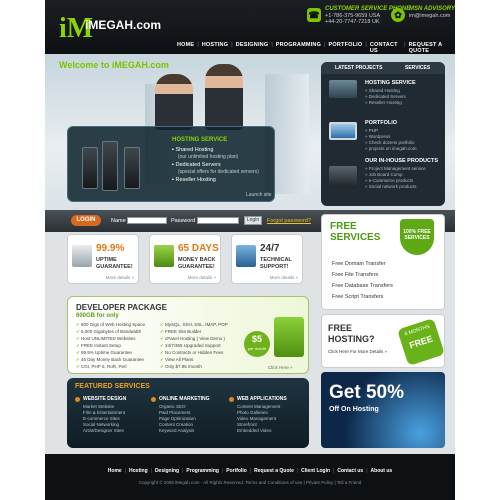  What do you see at coordinates (270, 248) in the screenshot?
I see `feature-big: 24/7` at bounding box center [270, 248].